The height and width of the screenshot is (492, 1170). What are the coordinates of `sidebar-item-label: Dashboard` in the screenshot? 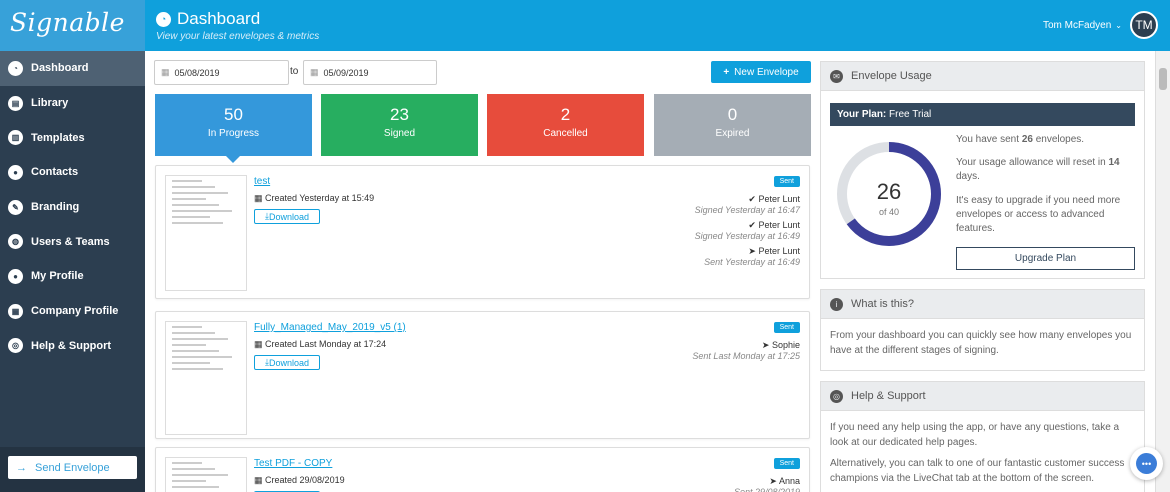 It's located at (60, 68).